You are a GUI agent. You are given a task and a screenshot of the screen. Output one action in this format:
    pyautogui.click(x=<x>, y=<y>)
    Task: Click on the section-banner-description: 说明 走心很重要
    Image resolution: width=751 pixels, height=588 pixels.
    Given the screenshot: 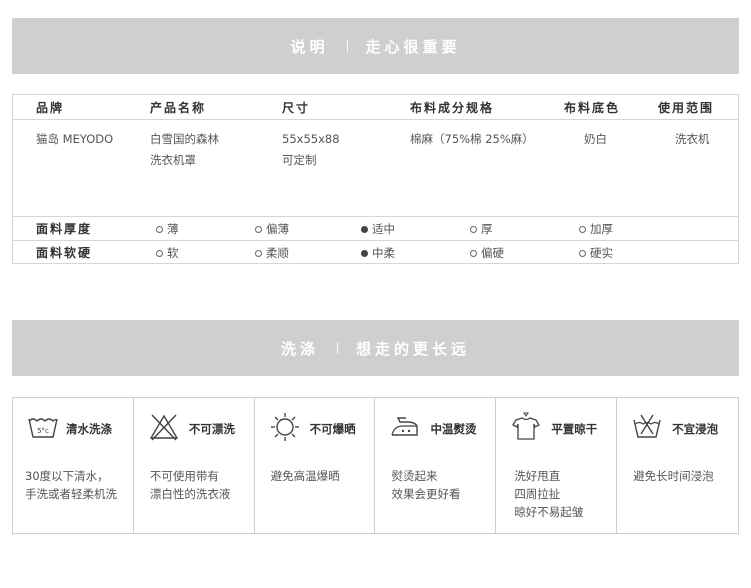 What is the action you would take?
    pyautogui.click(x=375, y=46)
    